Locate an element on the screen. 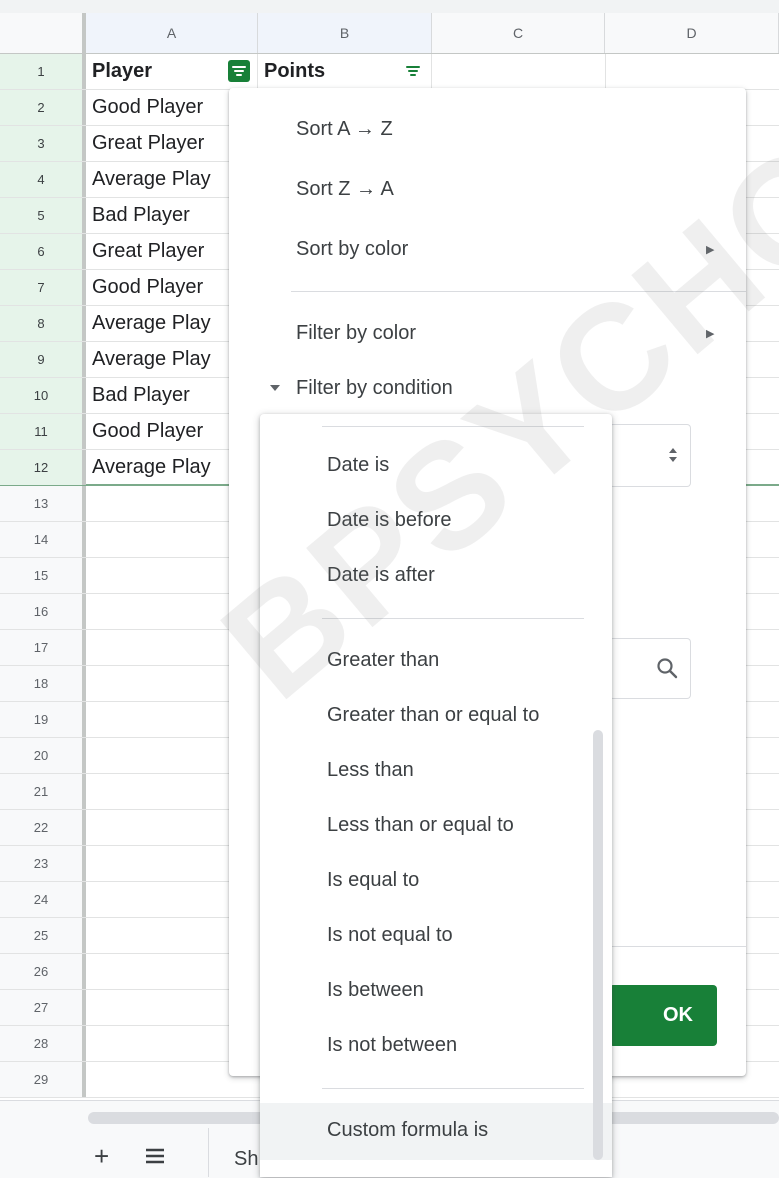  footer-divider is located at coordinates (677, 946).